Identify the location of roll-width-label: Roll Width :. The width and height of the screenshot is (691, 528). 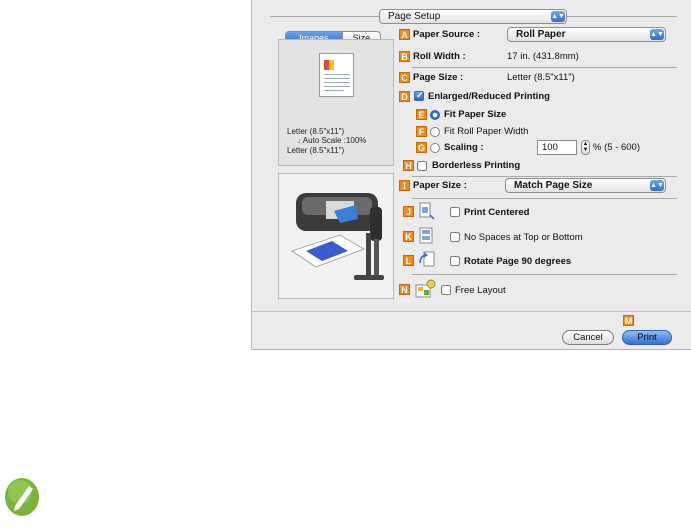
(439, 56).